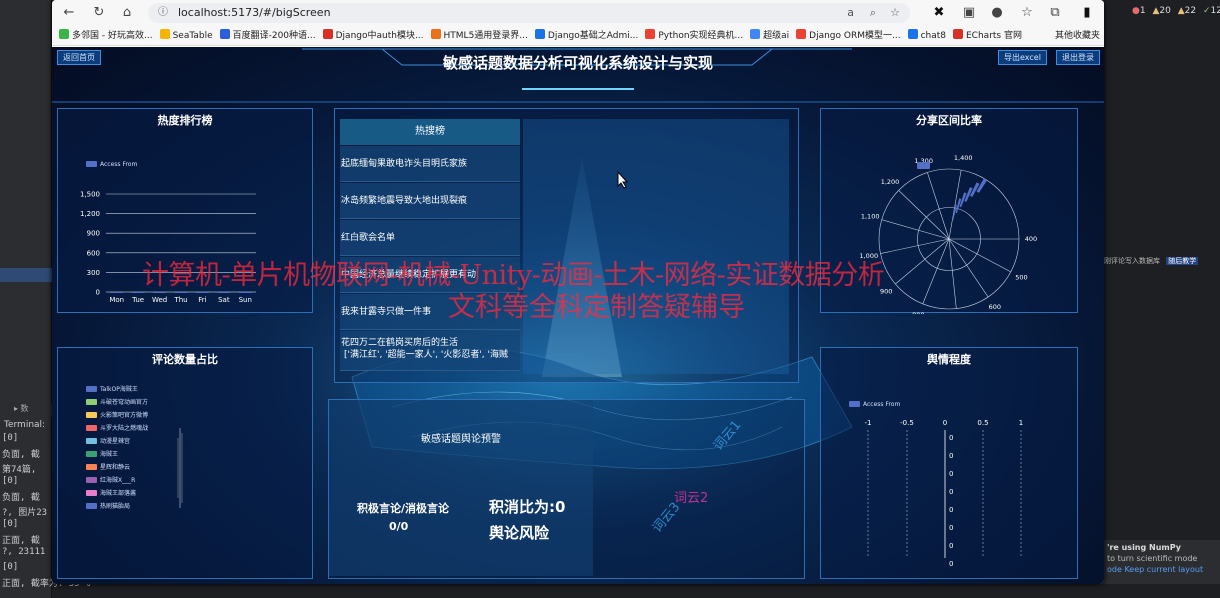 Image resolution: width=1220 pixels, height=598 pixels. I want to click on extension-x-icon: ✖, so click(939, 13).